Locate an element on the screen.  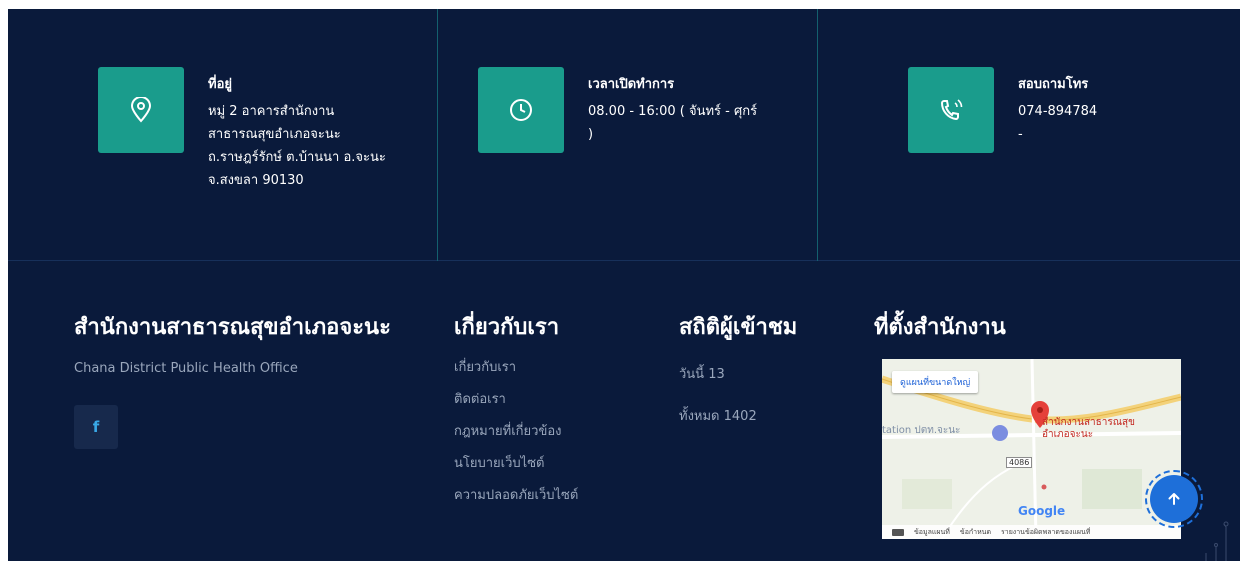
address-line: สาธารณสุขอำเภอจะนะ is located at coordinates (274, 134).